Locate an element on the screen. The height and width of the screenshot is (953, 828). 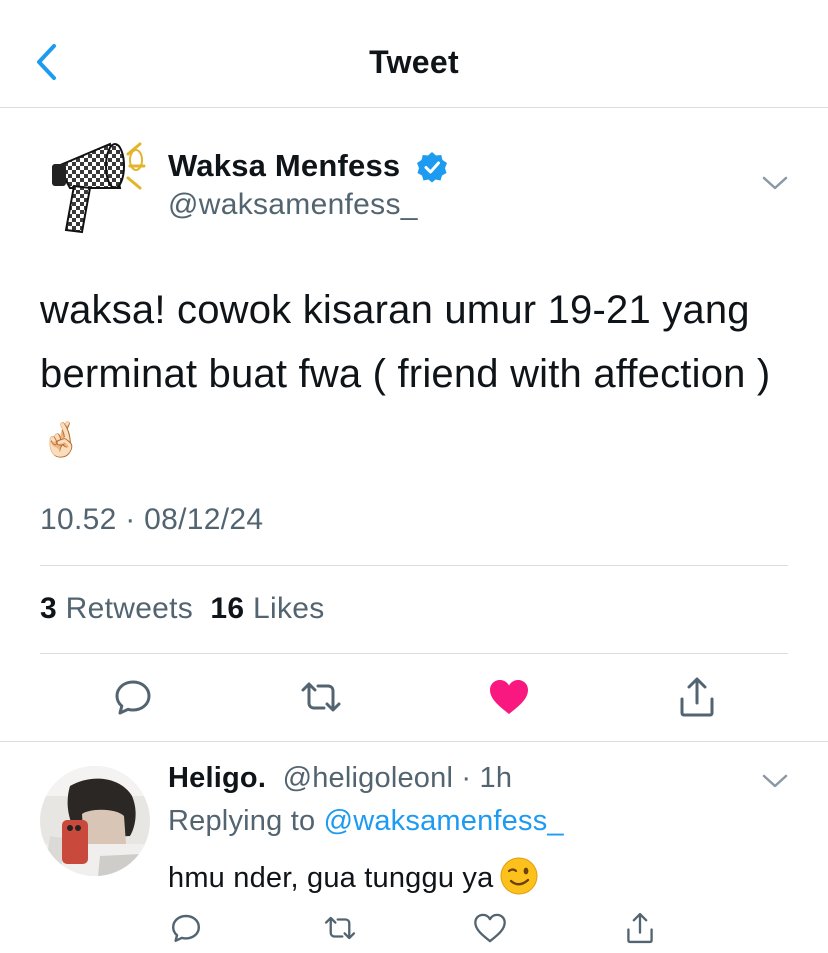
heart-filled-icon is located at coordinates (509, 697).